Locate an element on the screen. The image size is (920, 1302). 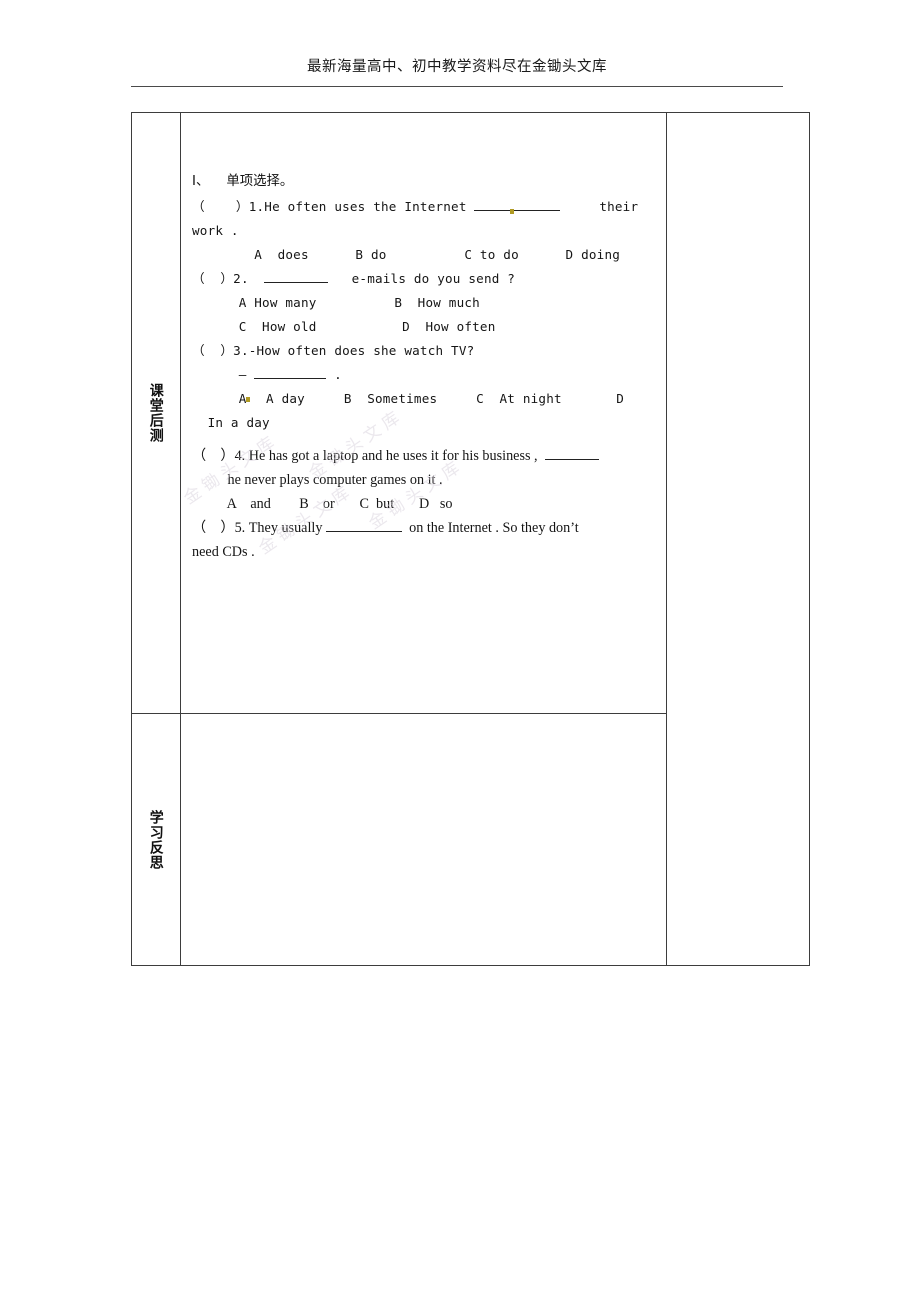
question-3-answer-line: – . is located at coordinates (422, 375).